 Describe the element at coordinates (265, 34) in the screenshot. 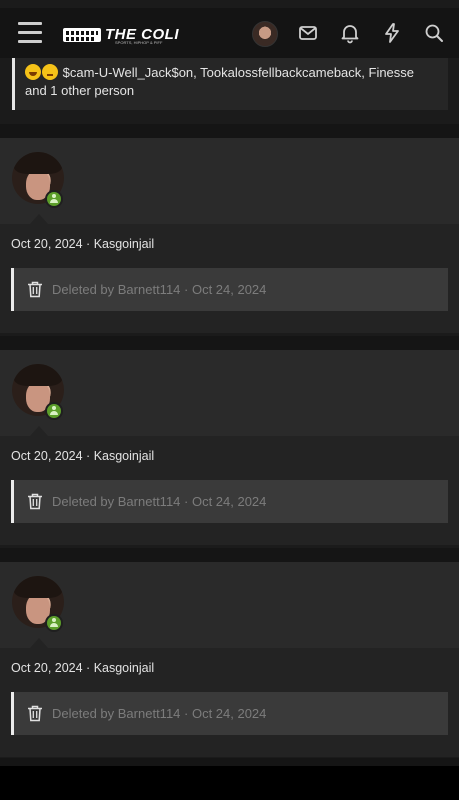

I see `user-avatar` at that location.